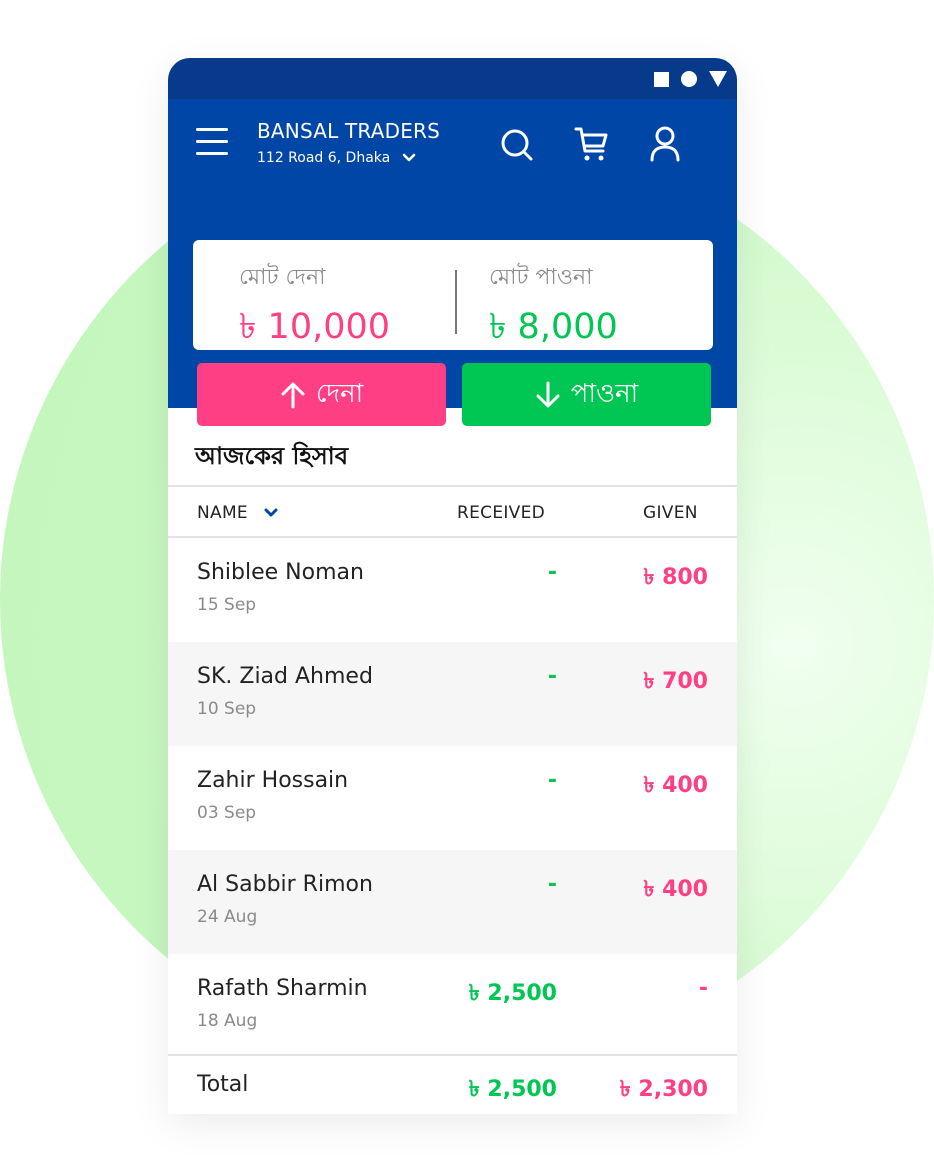  I want to click on total-give-value: ৳ 10,000, so click(315, 327).